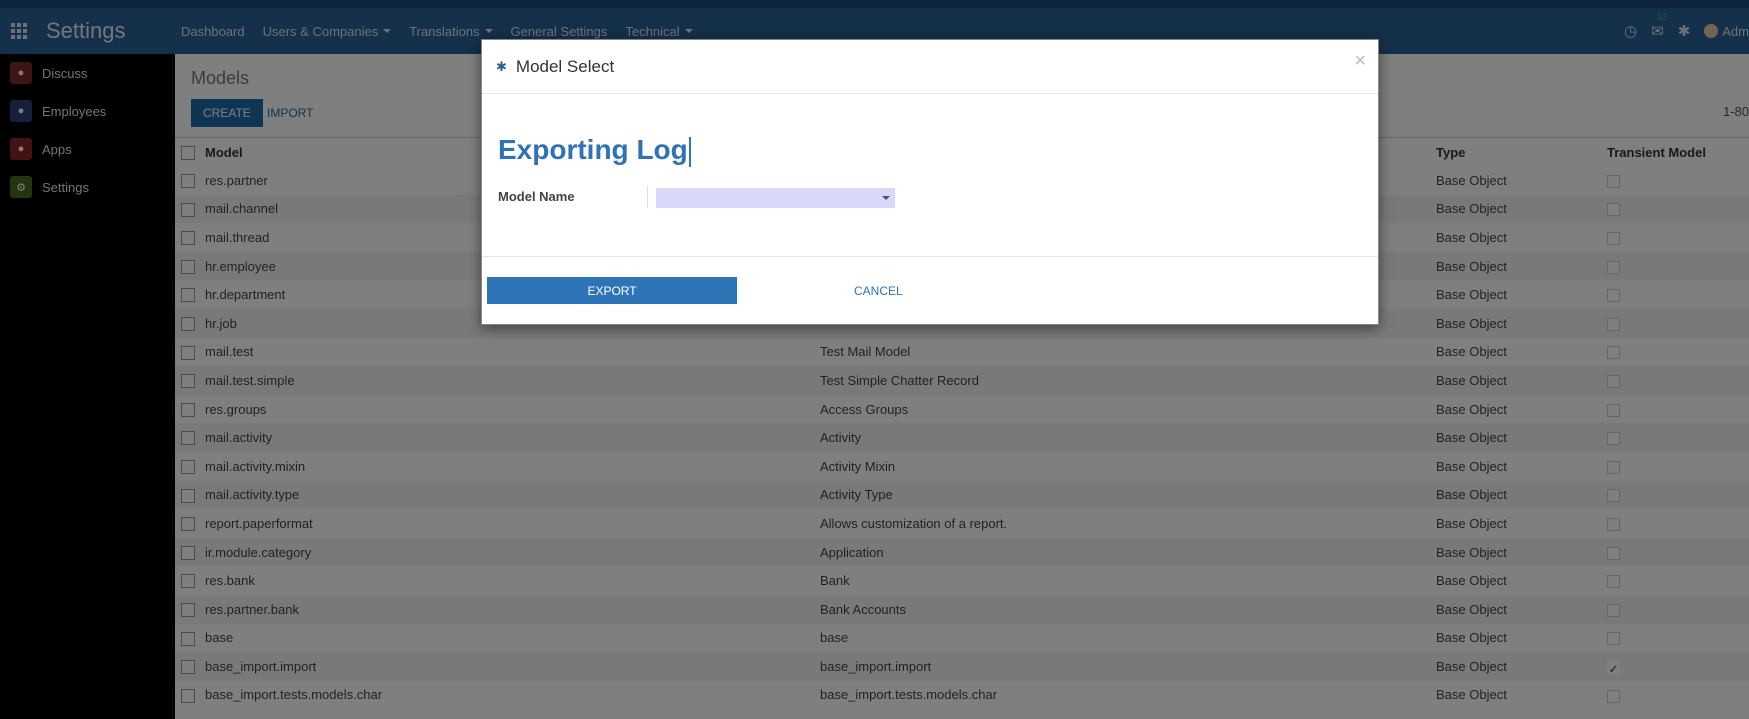  What do you see at coordinates (536, 196) in the screenshot?
I see `model-name-label: Model Name` at bounding box center [536, 196].